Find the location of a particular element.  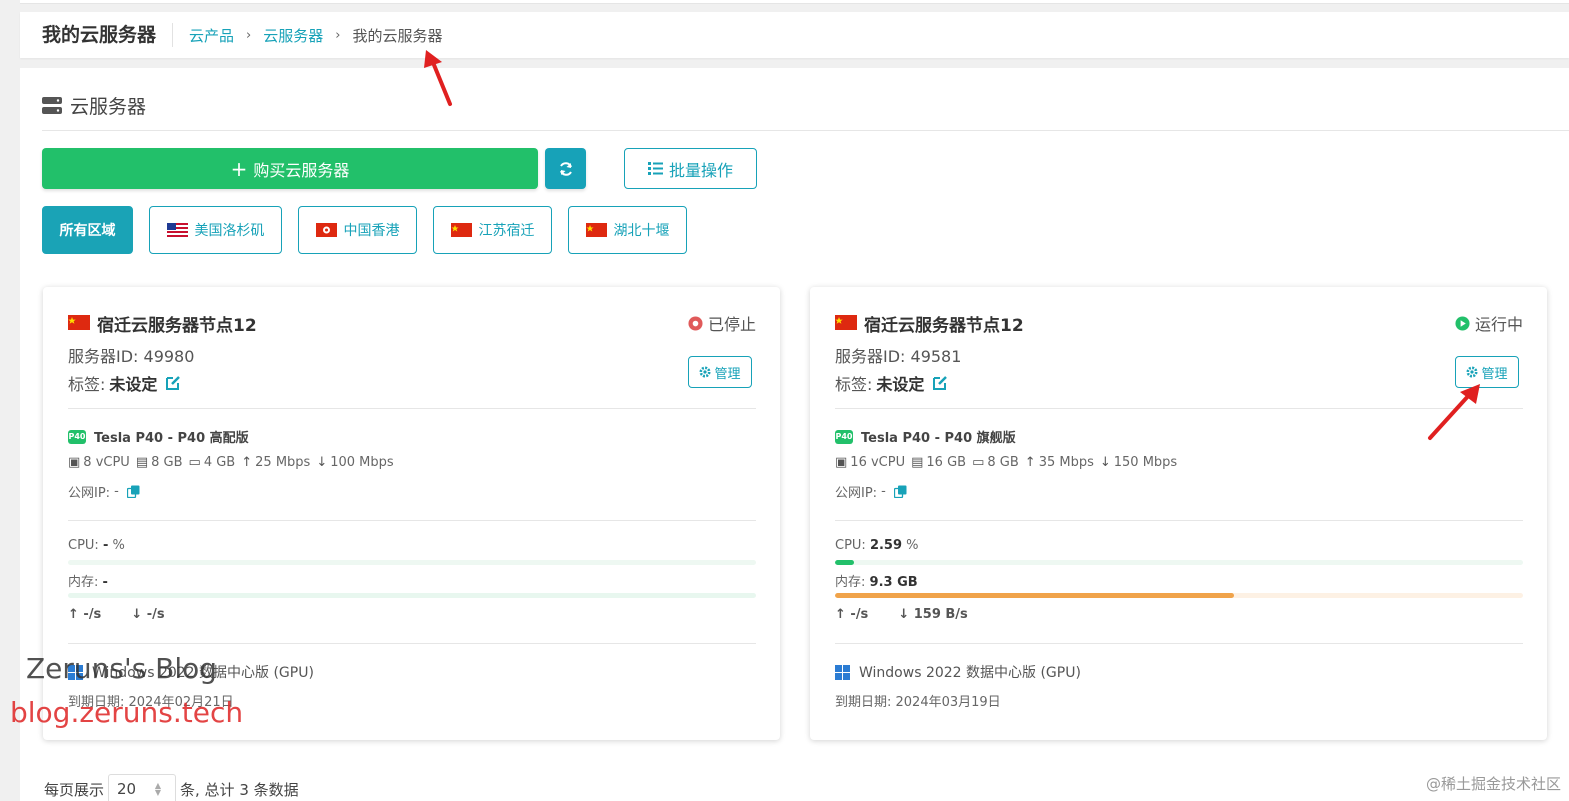

manage-button: 管理 is located at coordinates (720, 372).